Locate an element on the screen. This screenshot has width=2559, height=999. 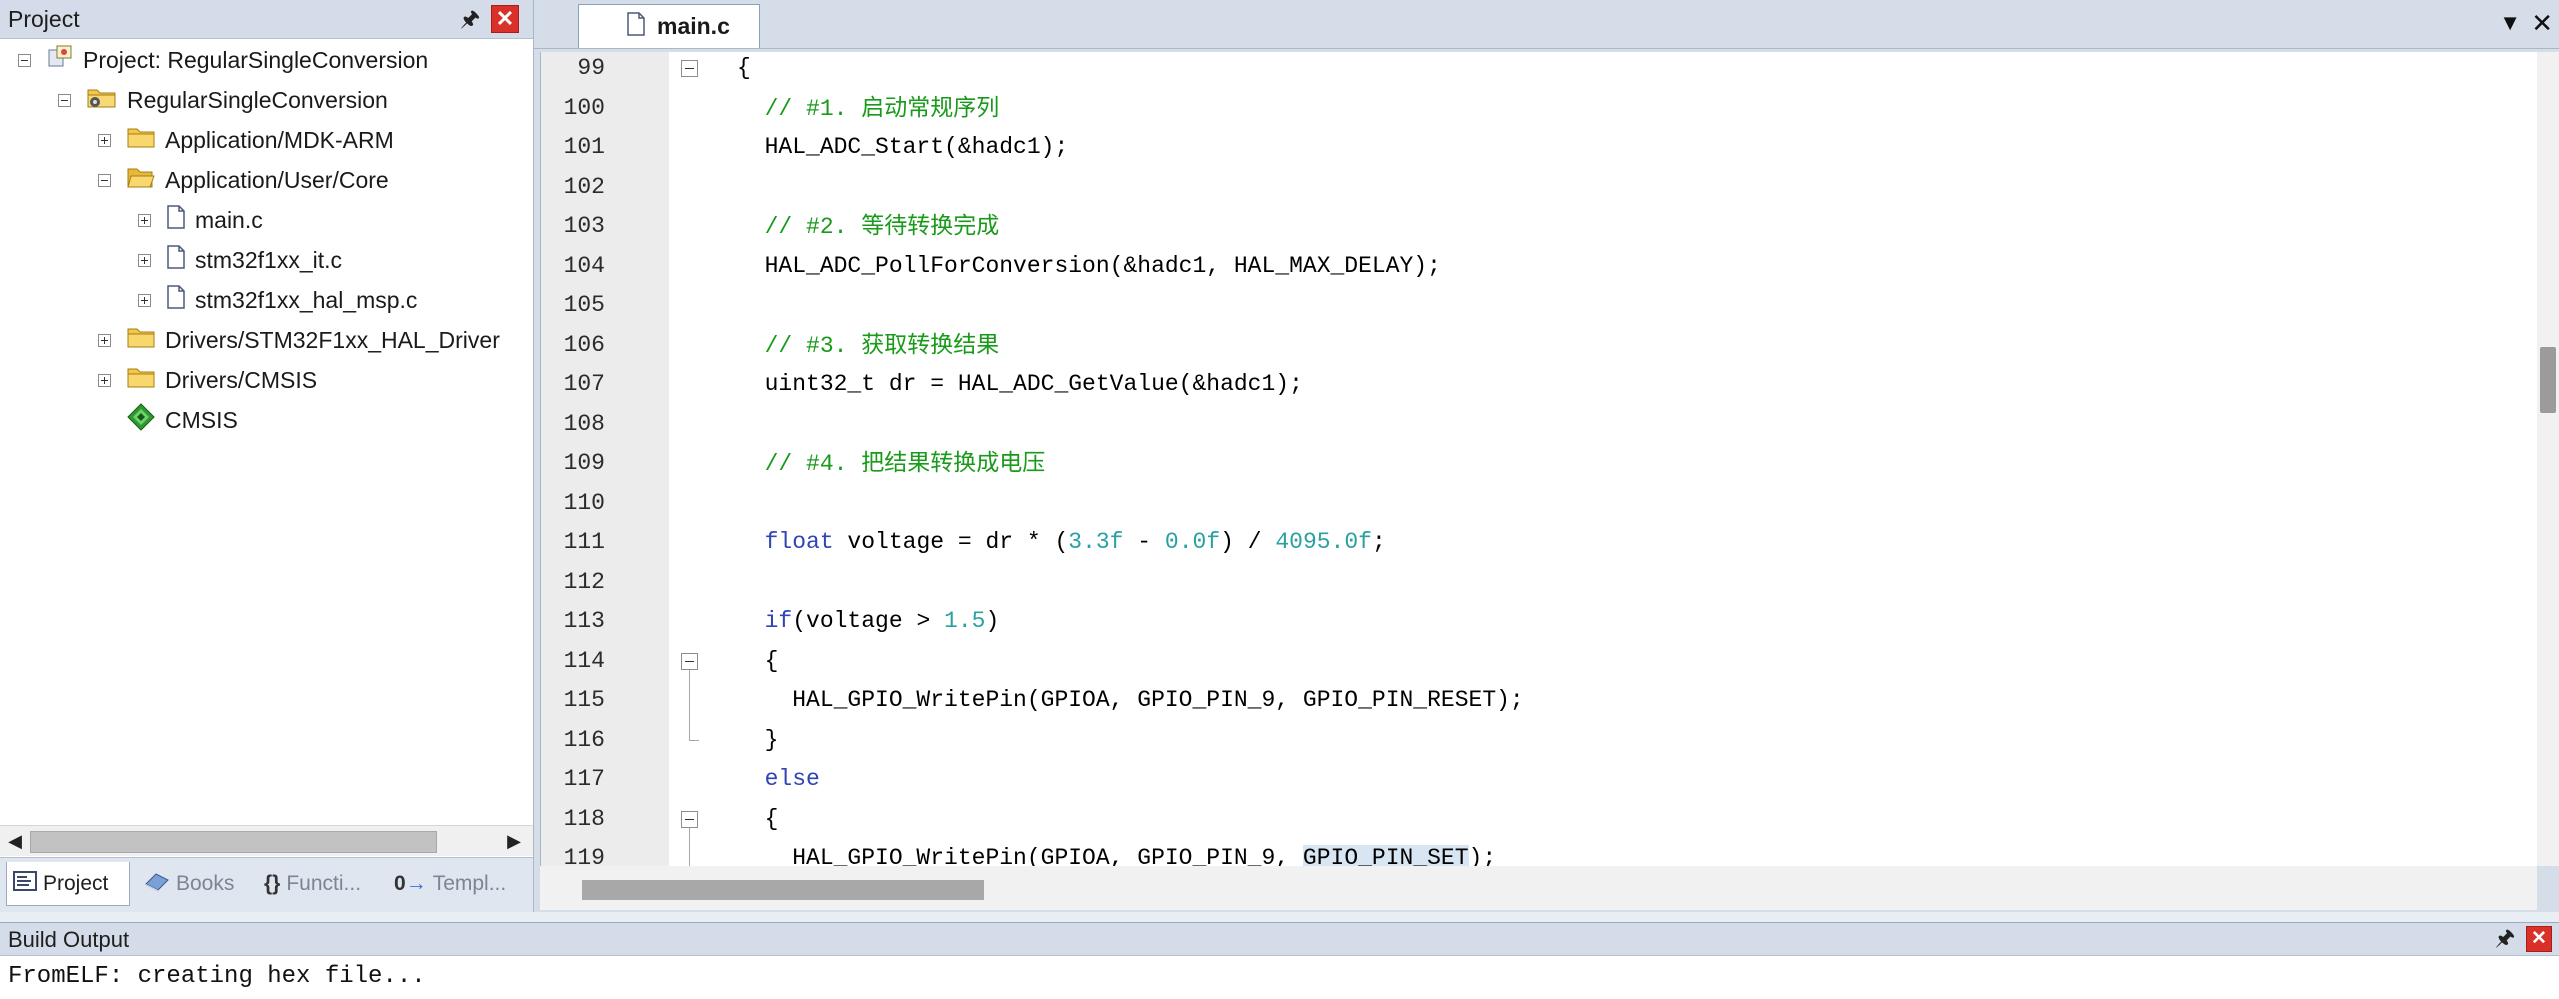
code-text: HAL_ADC_Start(&hadc1); is located at coordinates (903, 147).